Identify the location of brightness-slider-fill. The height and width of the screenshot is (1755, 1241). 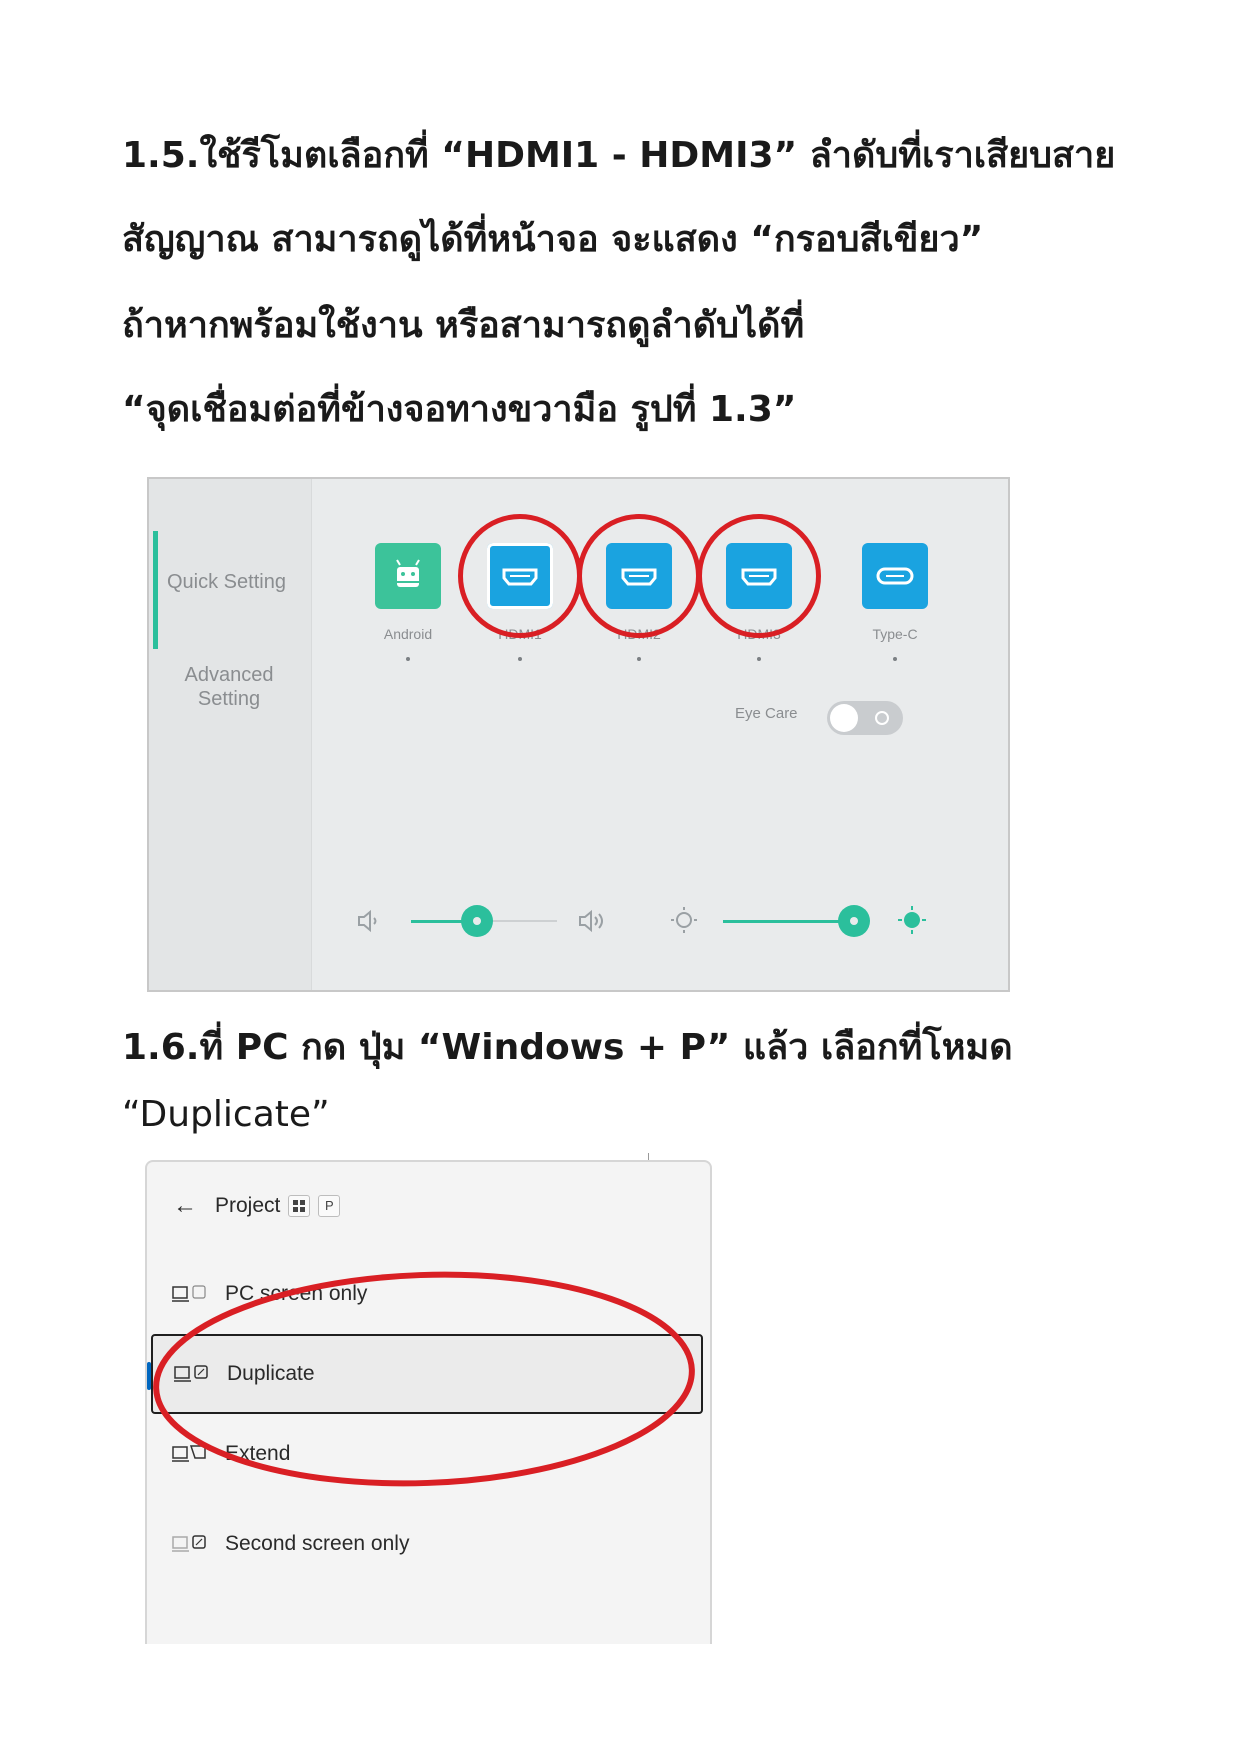
(788, 921).